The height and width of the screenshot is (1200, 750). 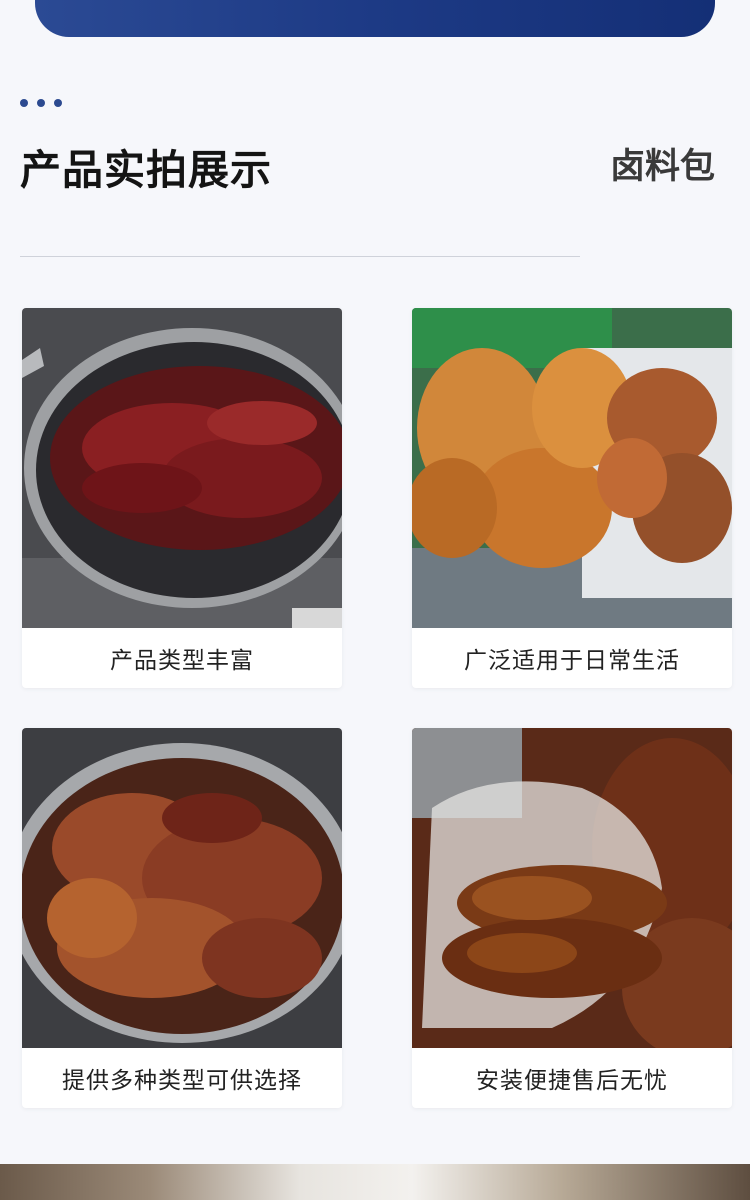 What do you see at coordinates (662, 167) in the screenshot?
I see `section-tag: 卤料包` at bounding box center [662, 167].